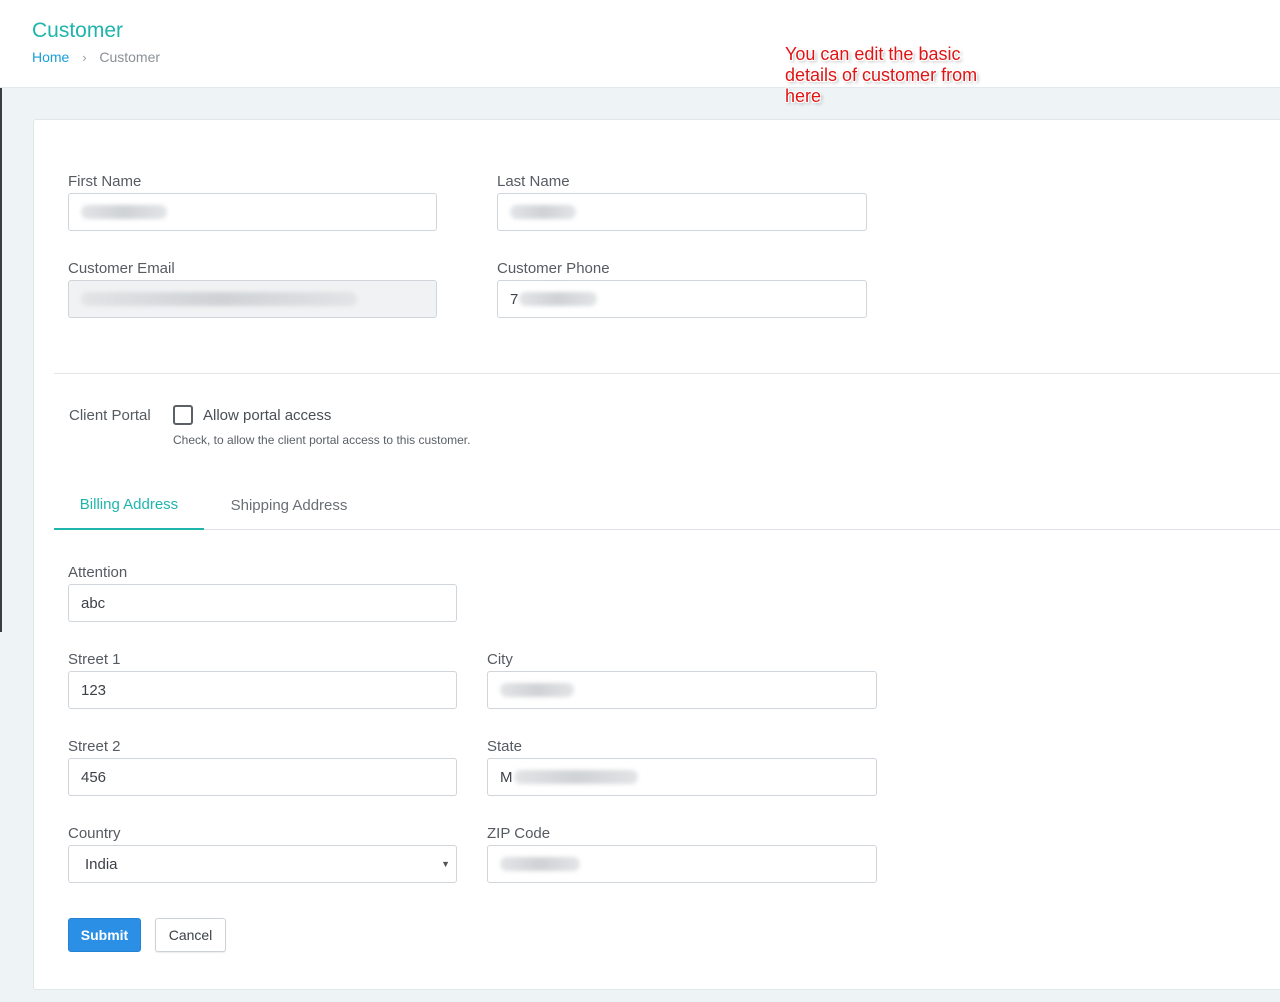  I want to click on state-label: State, so click(505, 746).